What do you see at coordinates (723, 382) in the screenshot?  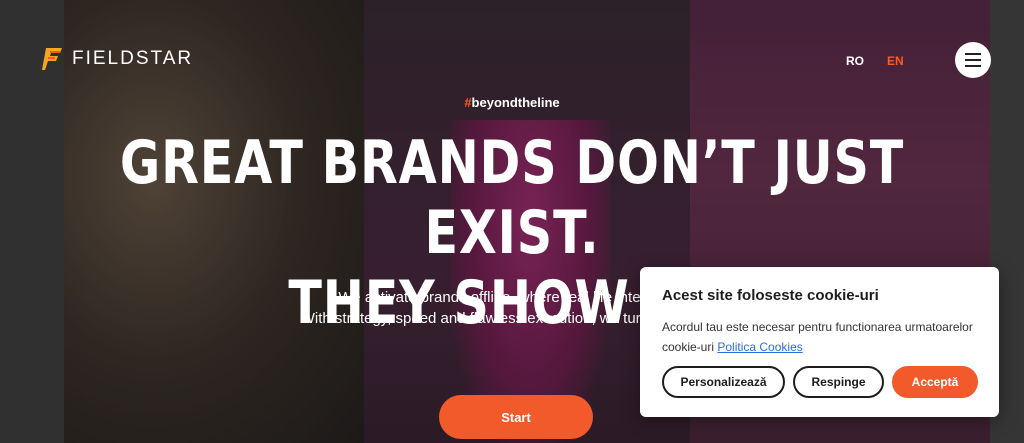 I see `personalize-button: Personalizează` at bounding box center [723, 382].